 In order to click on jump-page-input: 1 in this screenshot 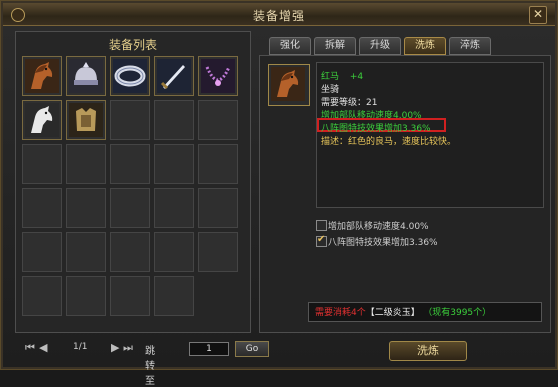, I will do `click(209, 349)`.